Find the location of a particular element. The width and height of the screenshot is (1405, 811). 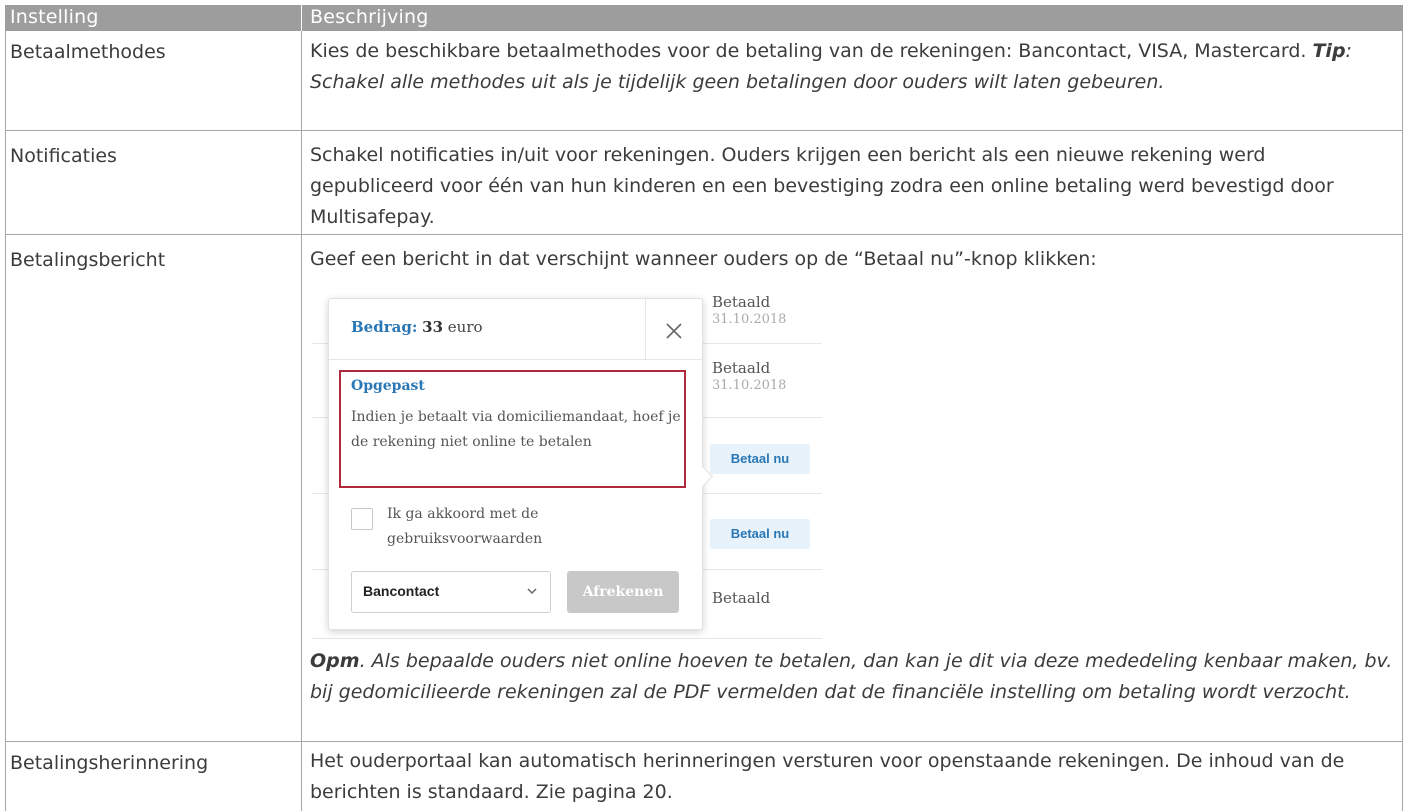

row-label-notificaties: Notificaties is located at coordinates (63, 156).